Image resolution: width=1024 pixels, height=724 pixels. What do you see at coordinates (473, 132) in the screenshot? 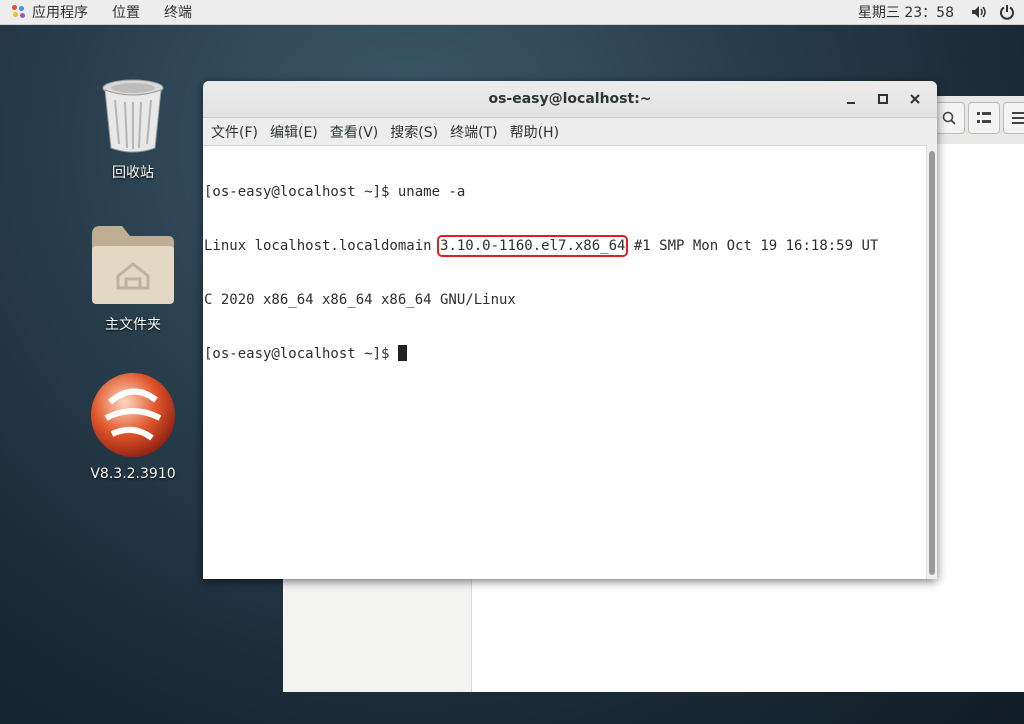
I see `menu-terminal: 终端(T)` at bounding box center [473, 132].